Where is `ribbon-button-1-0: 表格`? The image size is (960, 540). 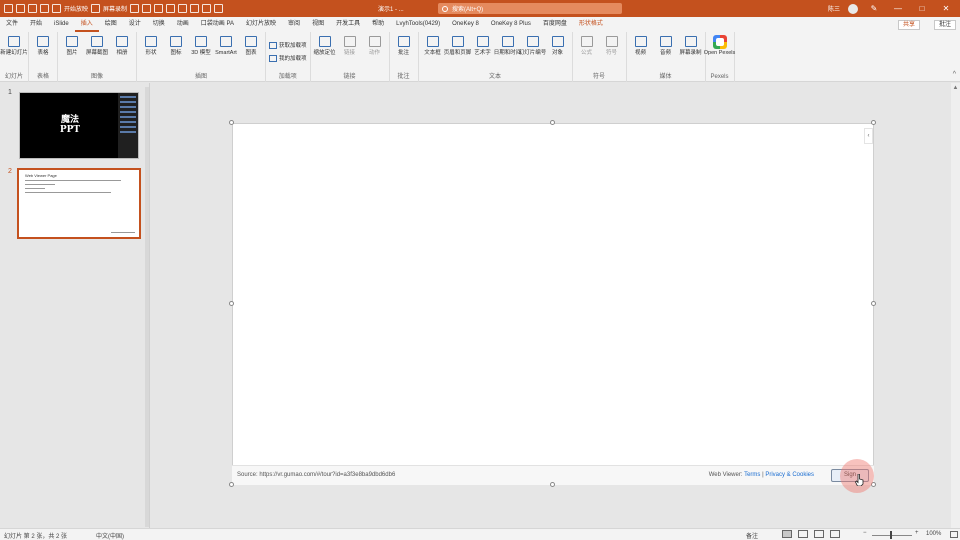 ribbon-button-1-0: 表格 is located at coordinates (43, 45).